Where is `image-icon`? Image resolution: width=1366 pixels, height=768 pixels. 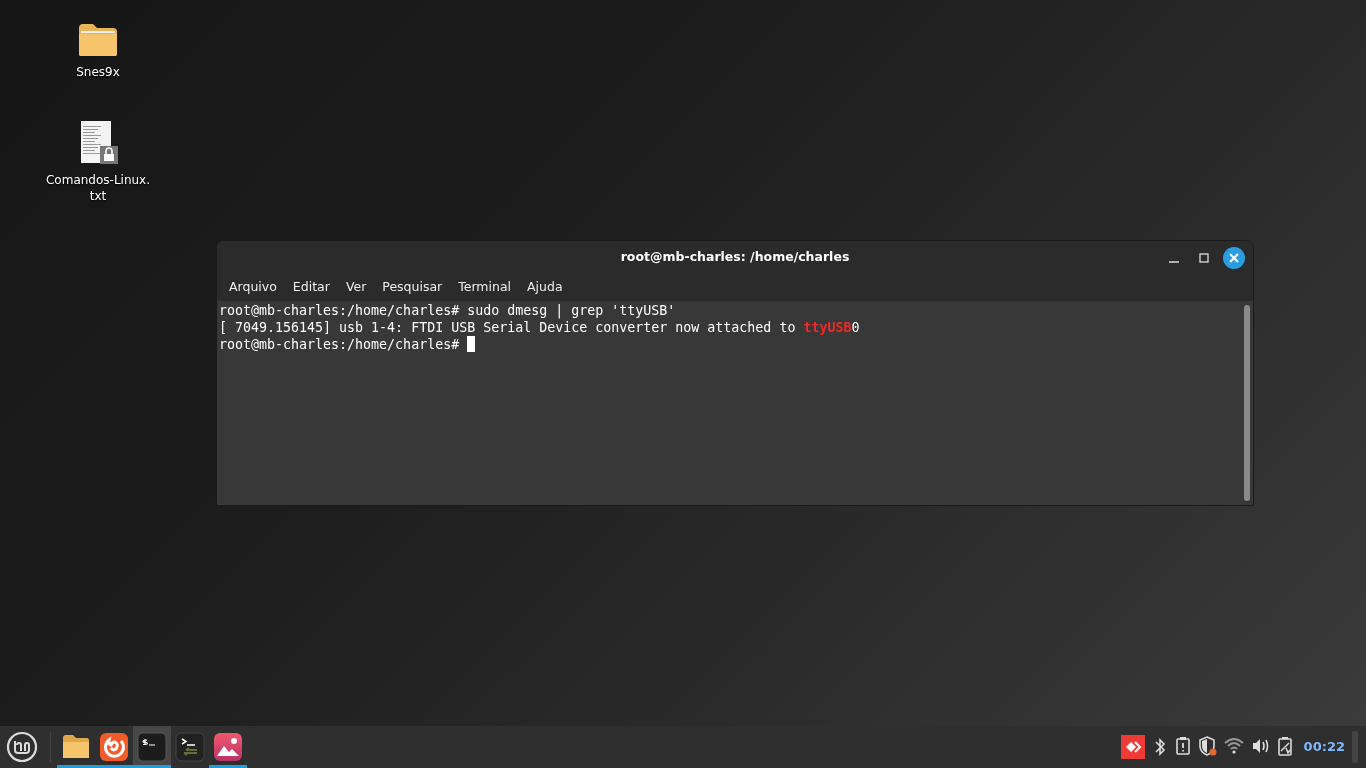
image-icon is located at coordinates (228, 747).